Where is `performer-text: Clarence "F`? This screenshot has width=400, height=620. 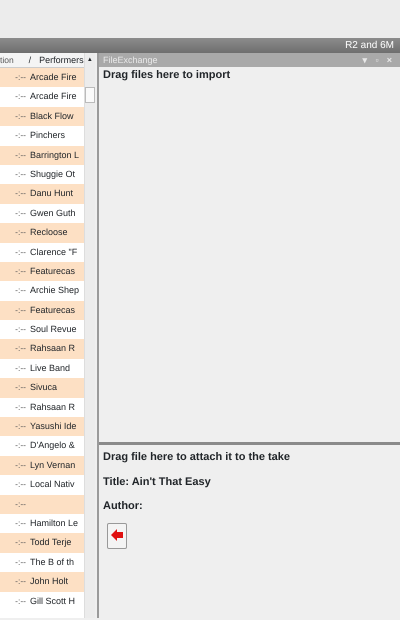 performer-text: Clarence "F is located at coordinates (54, 252).